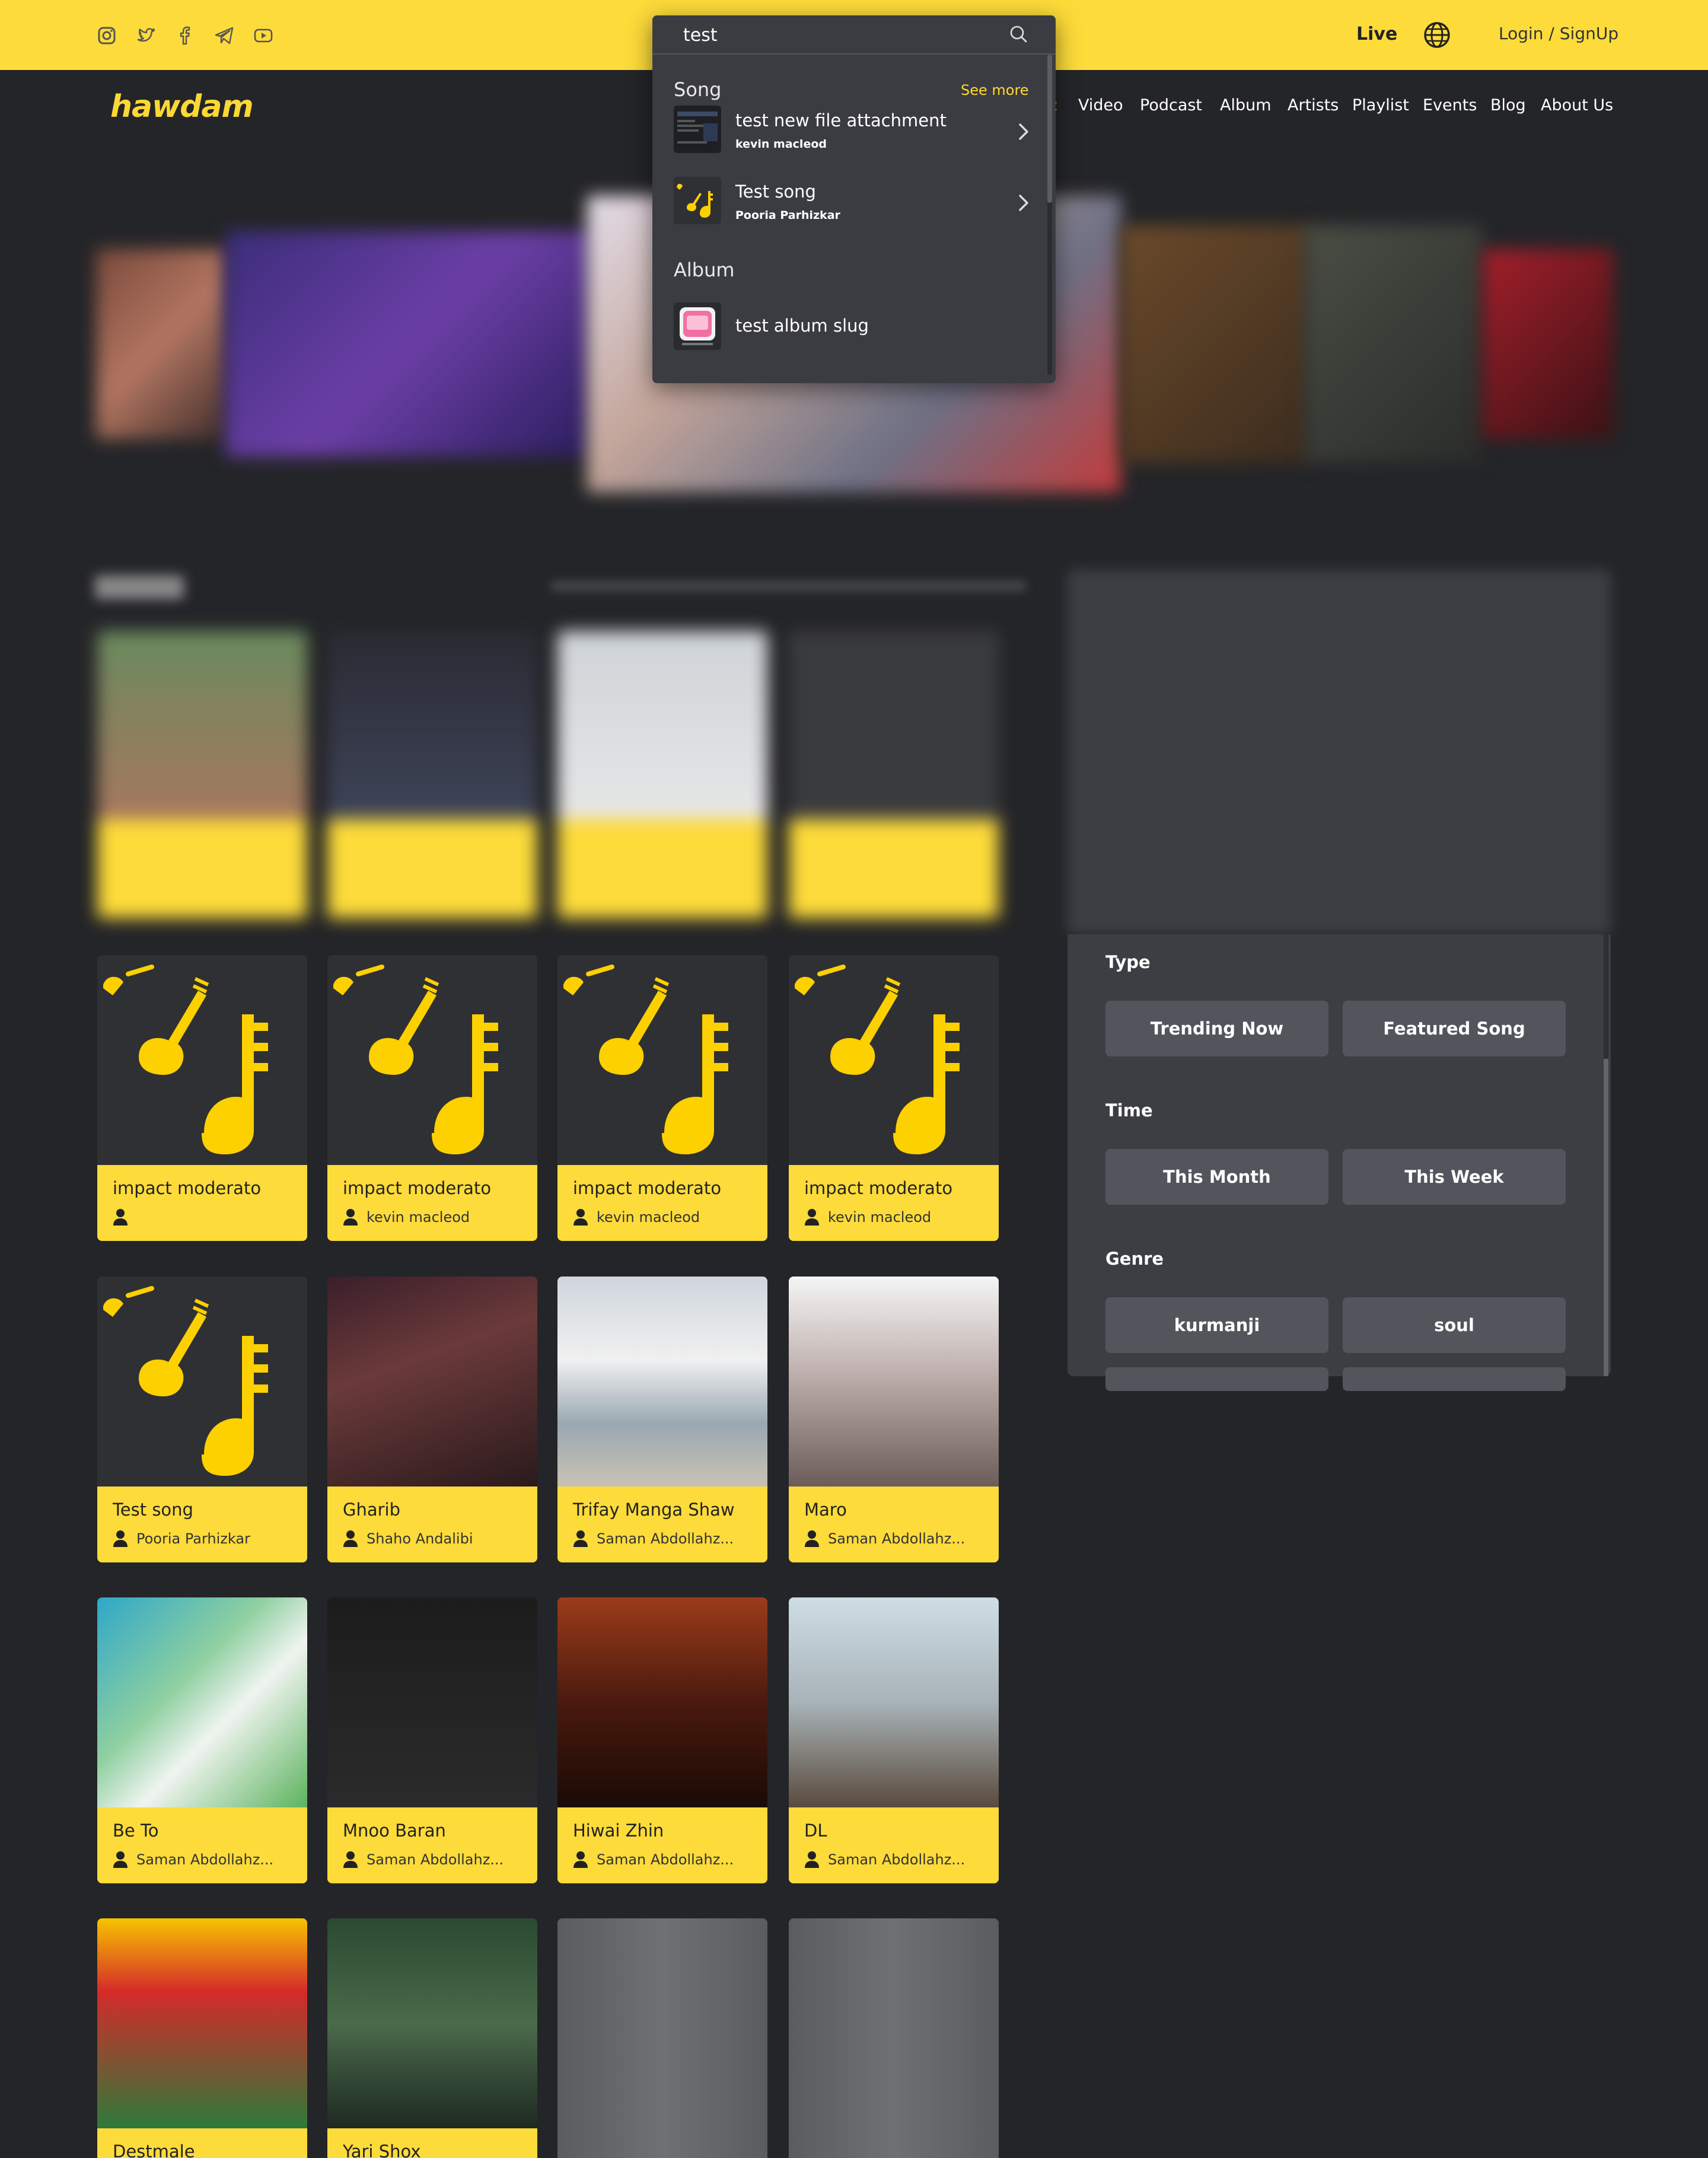 The height and width of the screenshot is (2158, 1708). I want to click on instagram-icon, so click(106, 35).